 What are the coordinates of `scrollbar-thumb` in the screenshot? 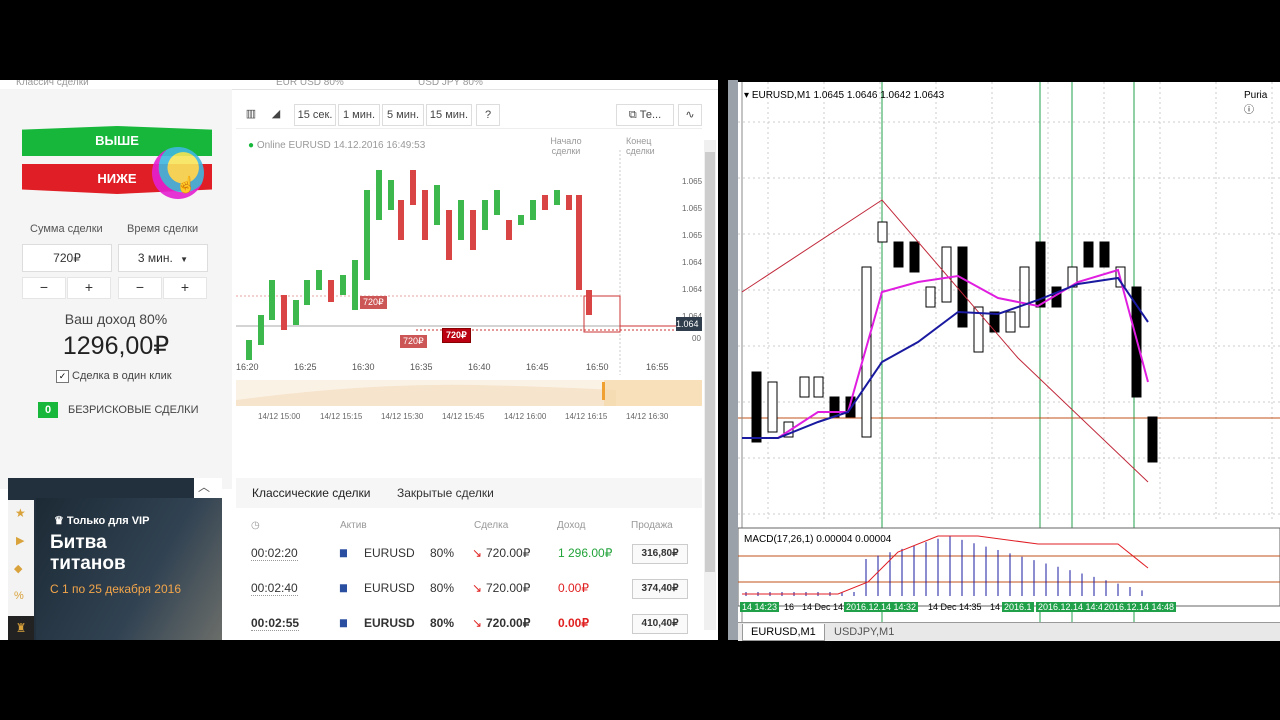 It's located at (710, 362).